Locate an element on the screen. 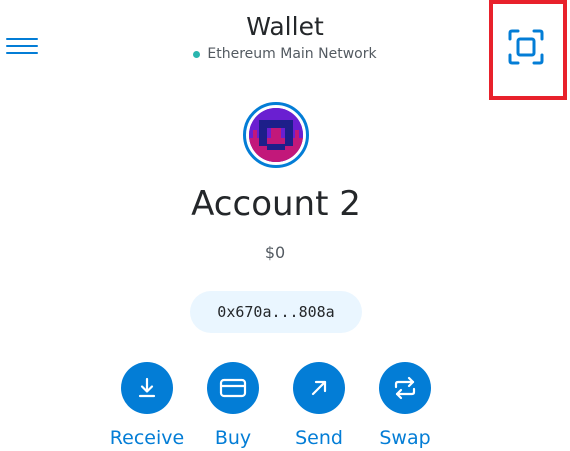  send-label: Send is located at coordinates (319, 438).